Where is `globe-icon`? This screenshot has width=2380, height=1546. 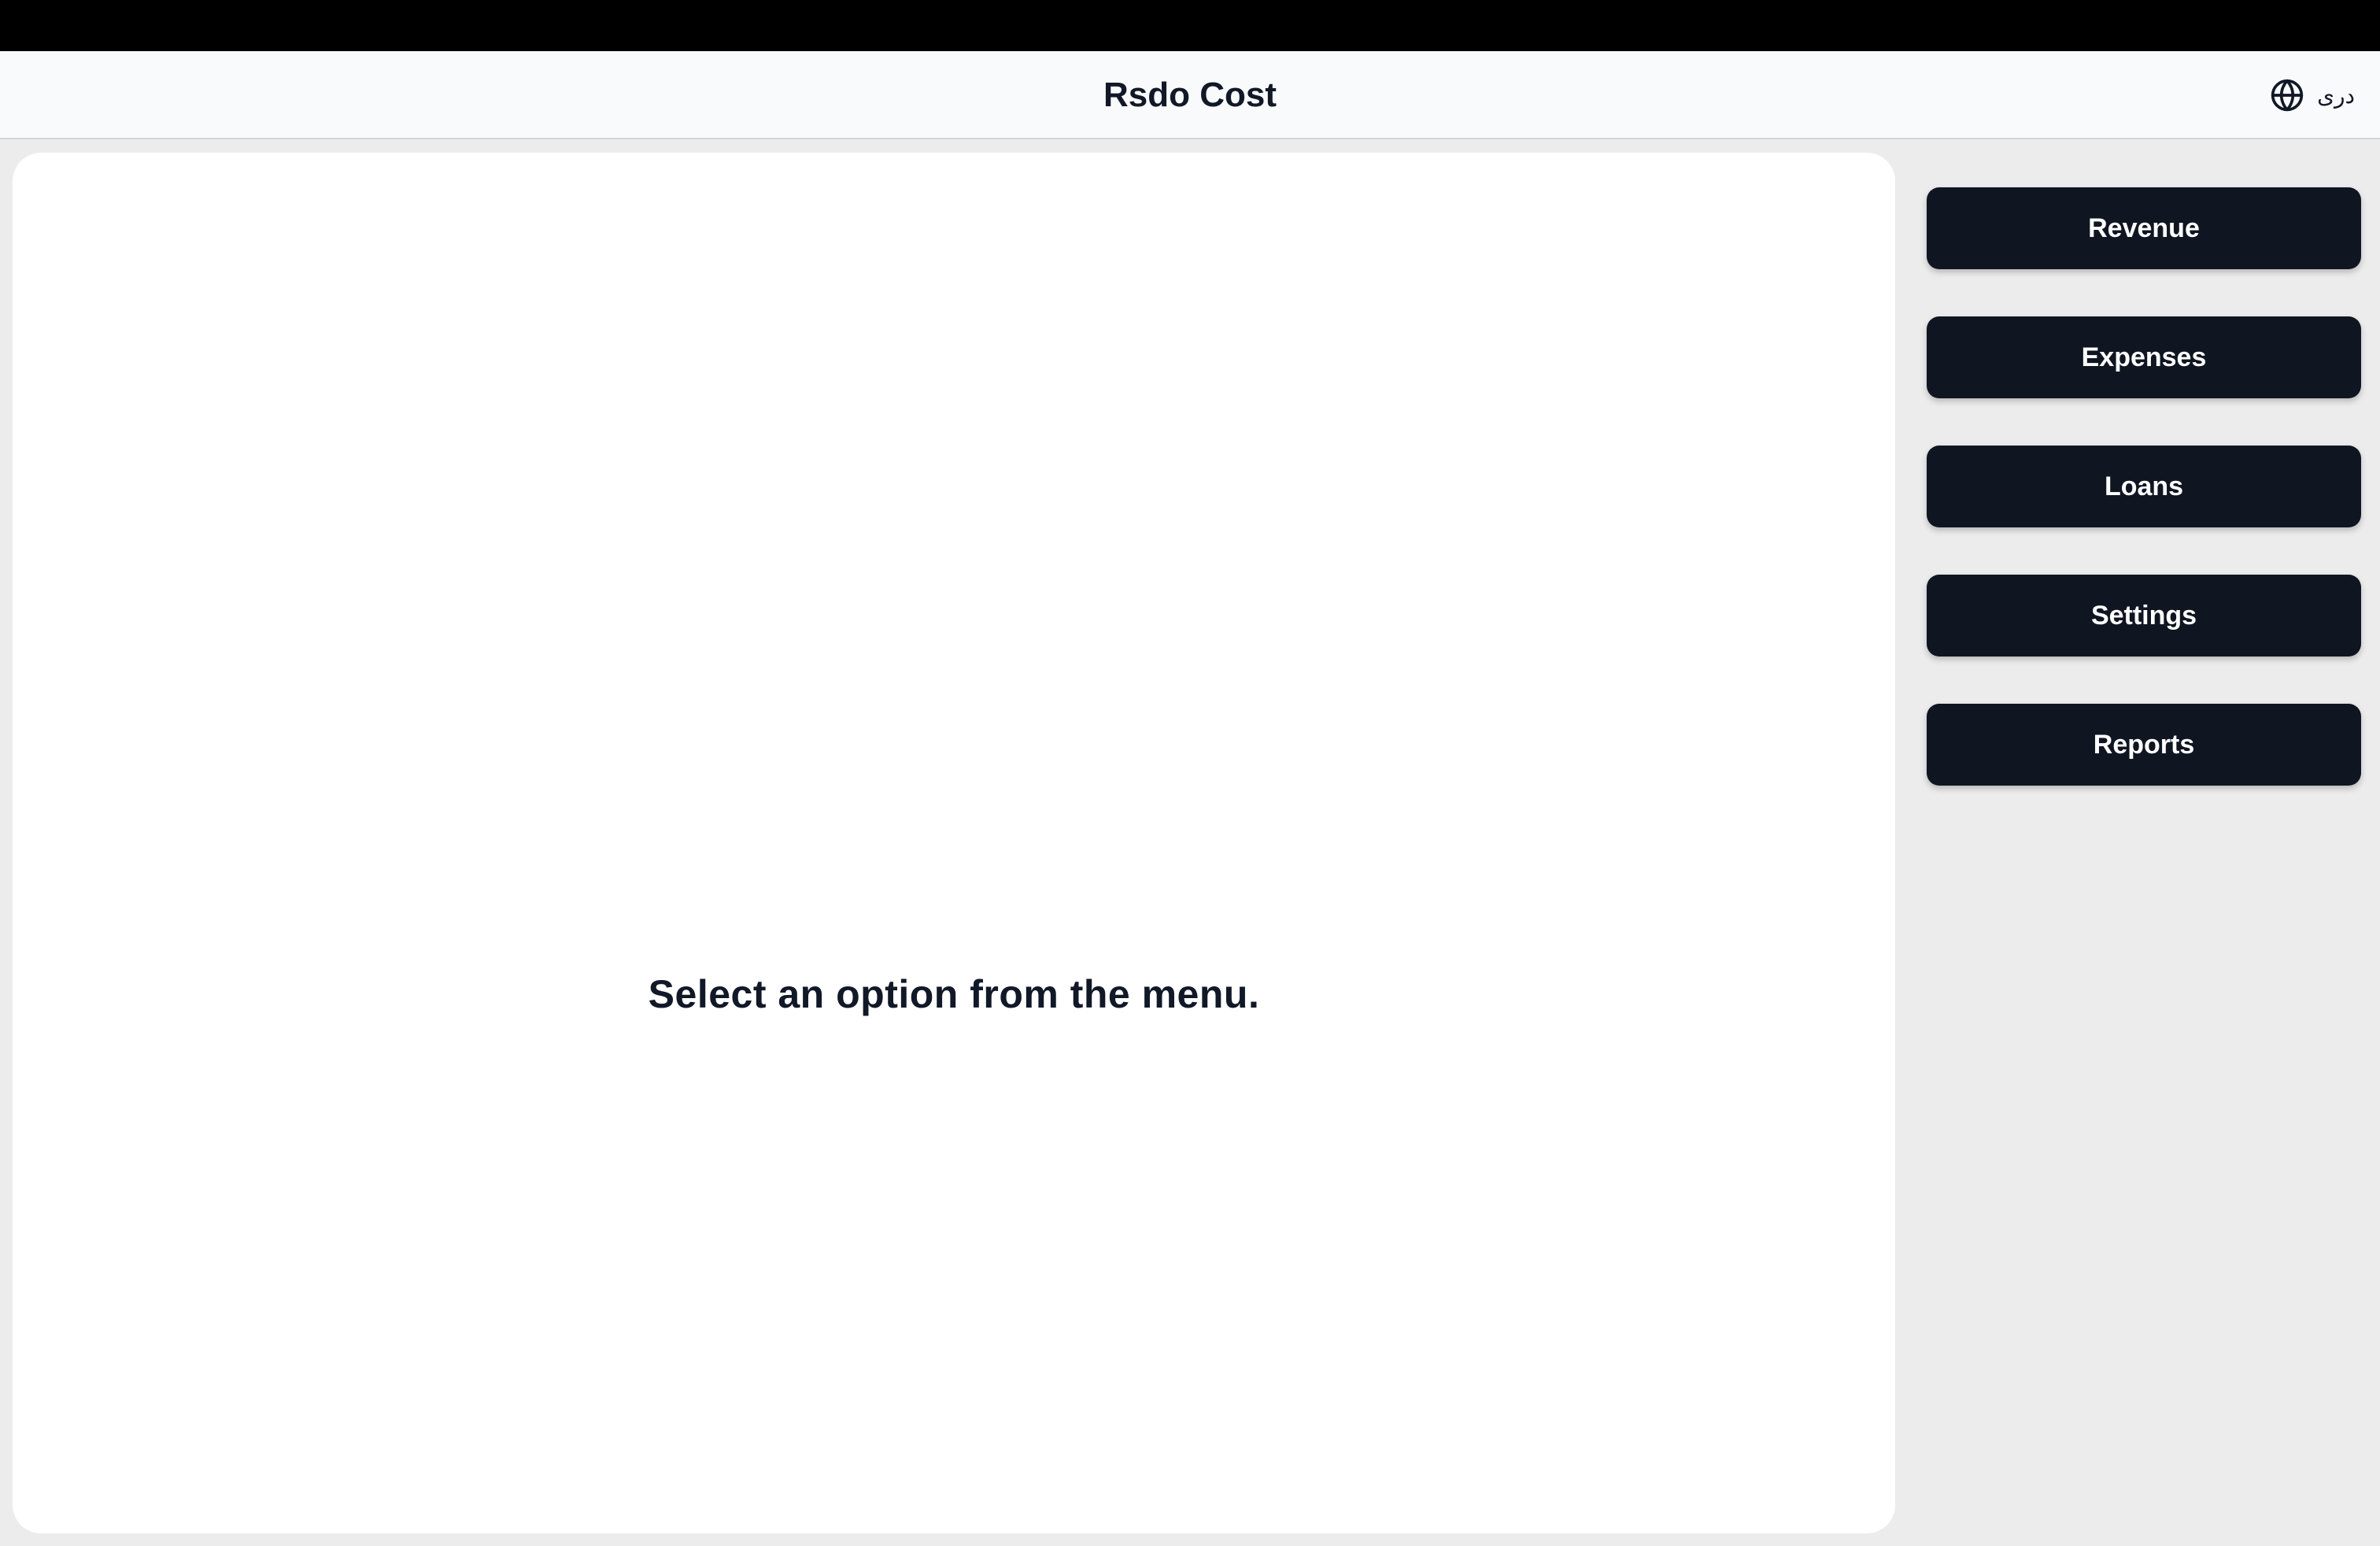 globe-icon is located at coordinates (2287, 96).